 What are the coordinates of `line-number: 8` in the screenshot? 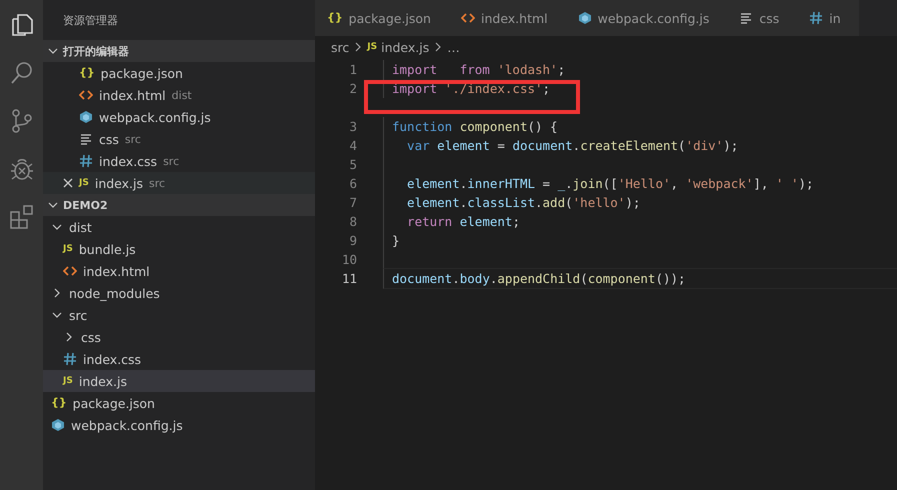 It's located at (353, 221).